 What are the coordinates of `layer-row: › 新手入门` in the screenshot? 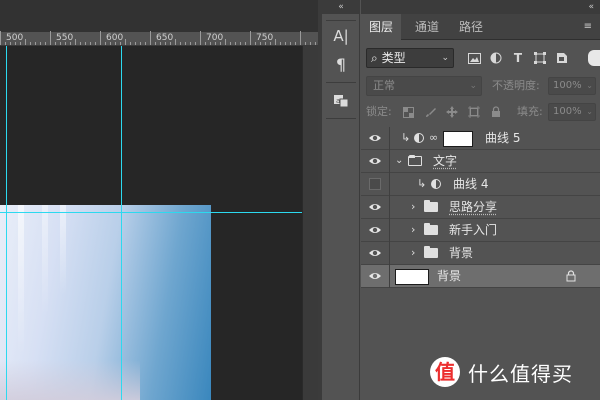 It's located at (480, 230).